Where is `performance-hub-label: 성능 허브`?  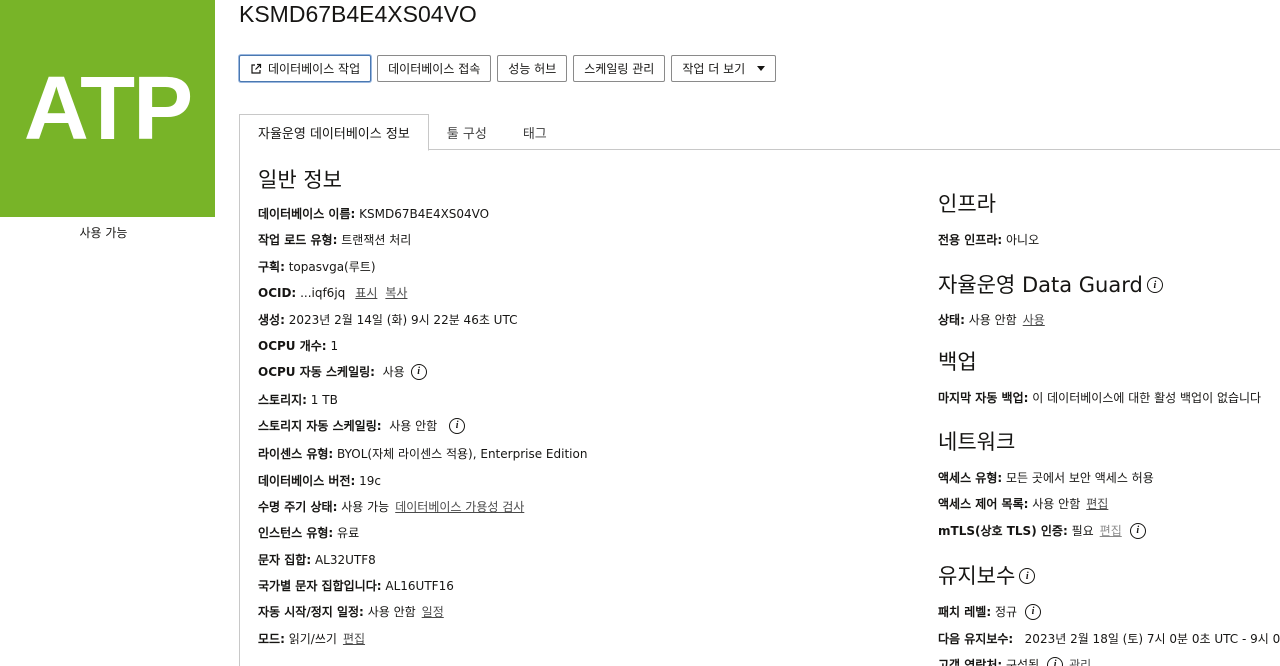 performance-hub-label: 성능 허브 is located at coordinates (532, 69).